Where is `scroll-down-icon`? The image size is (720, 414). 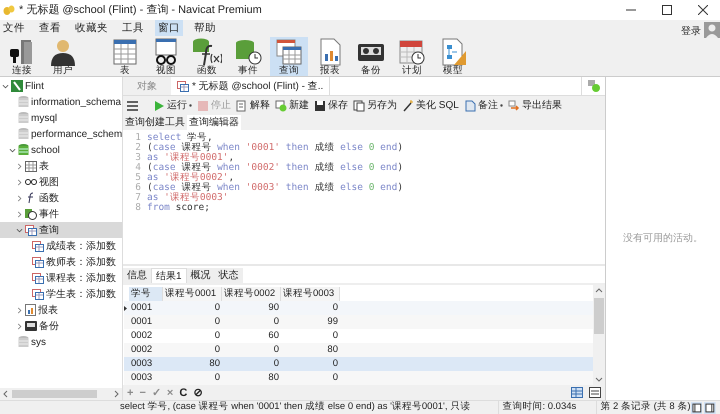 scroll-down-icon is located at coordinates (599, 379).